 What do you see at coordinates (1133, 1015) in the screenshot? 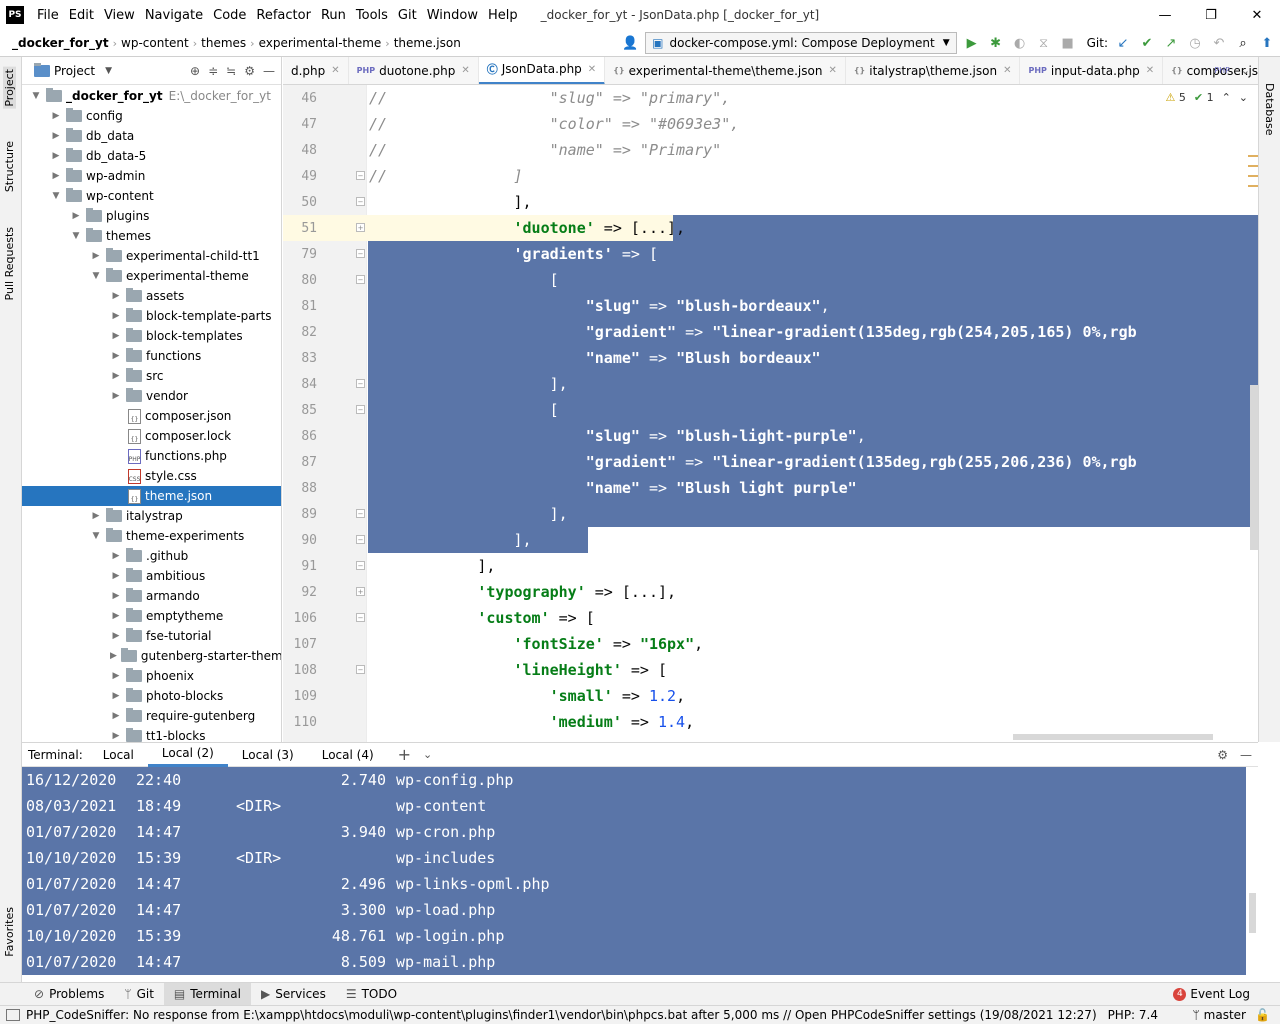
I see `php-version: PHP: 7.4` at bounding box center [1133, 1015].